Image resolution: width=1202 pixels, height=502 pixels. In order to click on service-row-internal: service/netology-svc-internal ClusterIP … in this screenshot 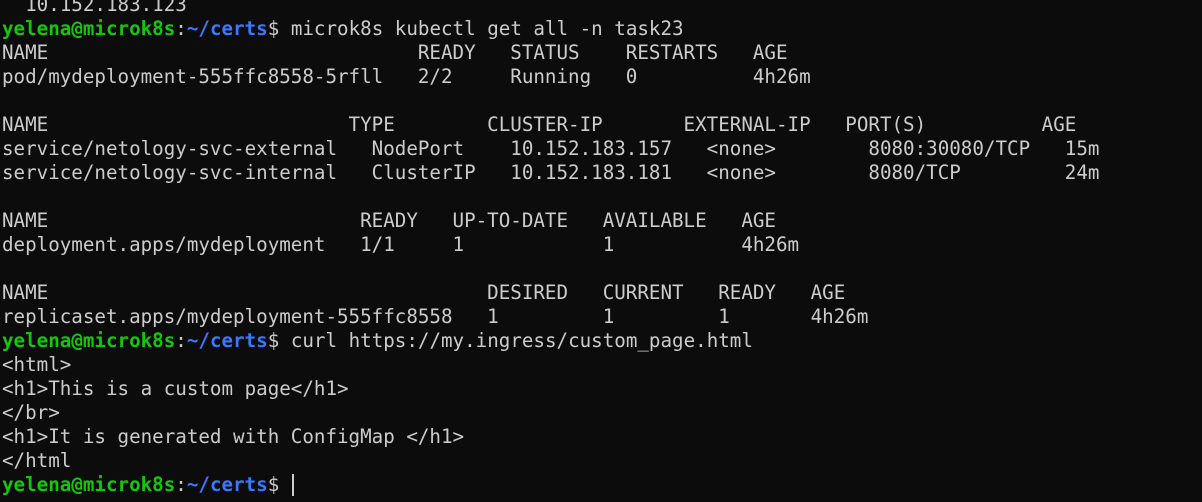, I will do `click(551, 172)`.